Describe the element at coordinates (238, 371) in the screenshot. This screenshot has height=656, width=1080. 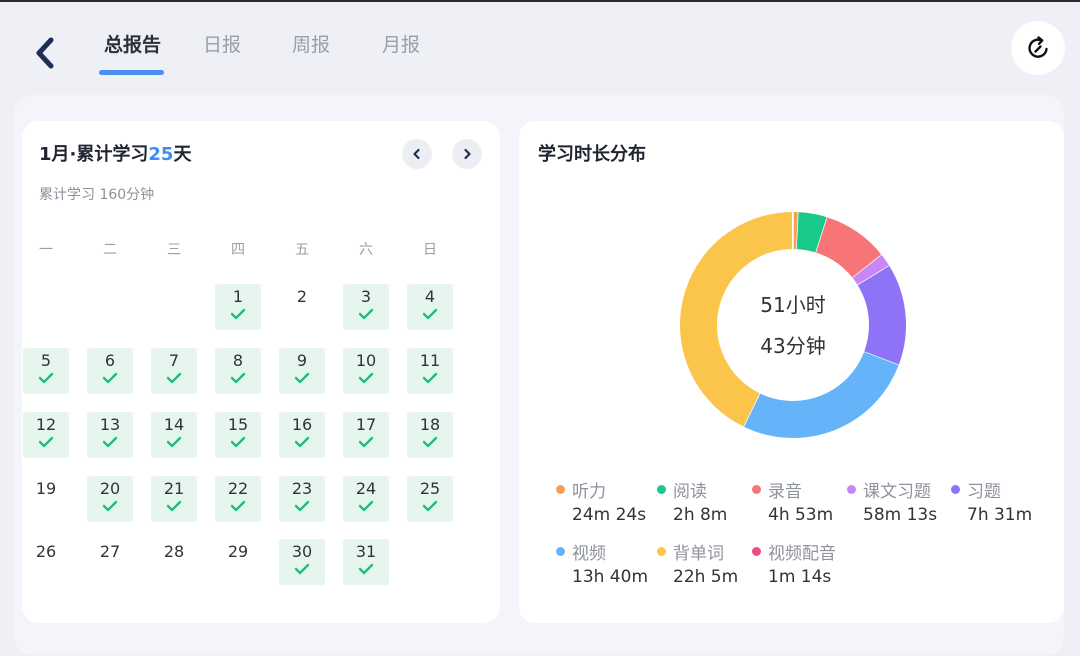
I see `calendar-day: 8` at that location.